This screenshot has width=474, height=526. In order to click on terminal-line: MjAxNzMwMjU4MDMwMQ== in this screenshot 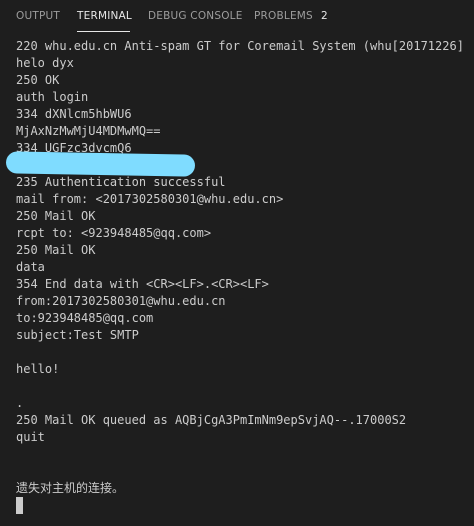, I will do `click(88, 131)`.